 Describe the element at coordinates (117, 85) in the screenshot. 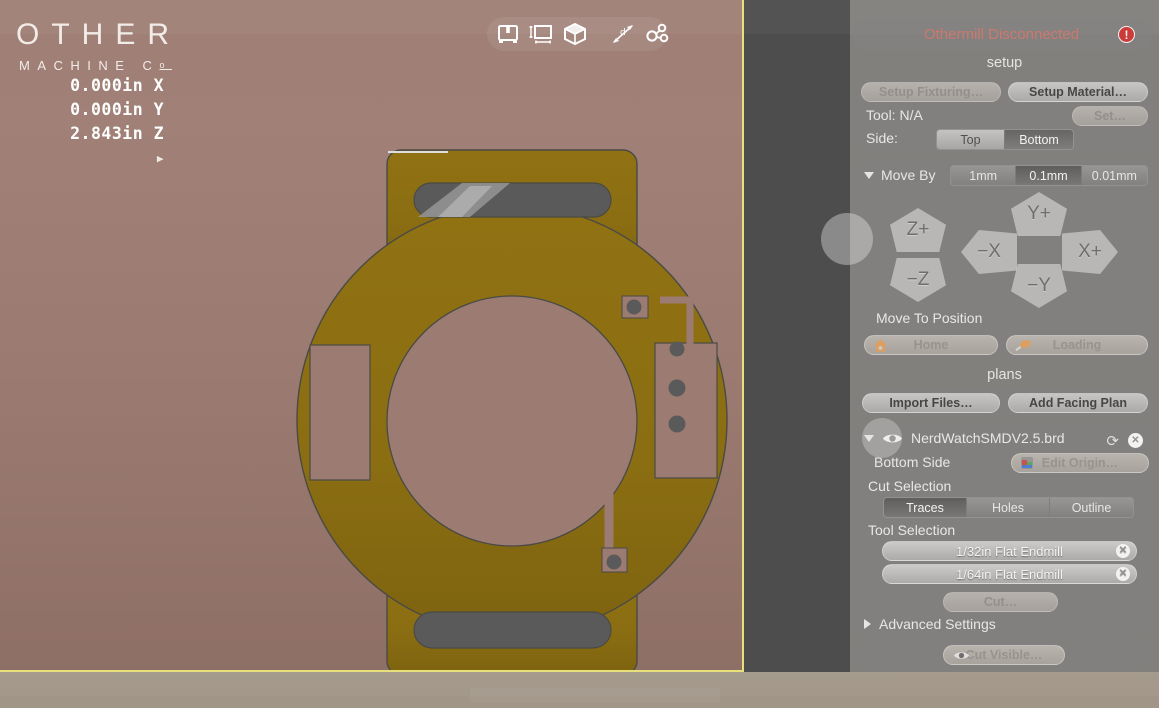

I see `coord-x: 0.000in X` at that location.